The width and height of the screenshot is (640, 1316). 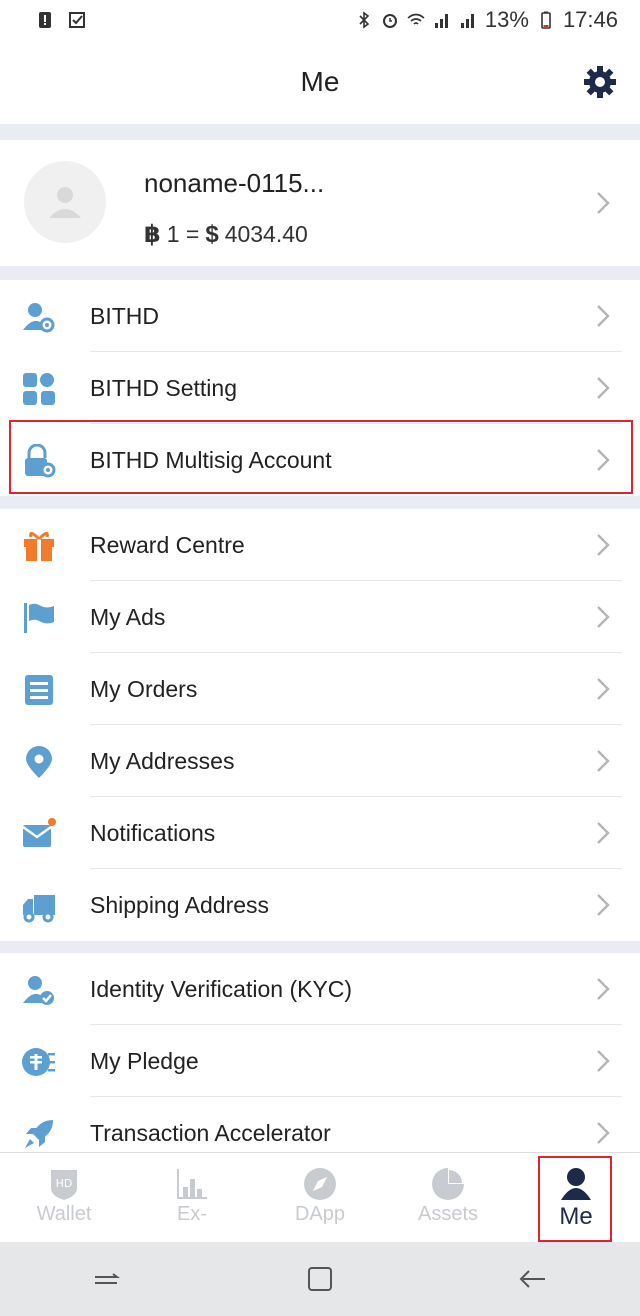 I want to click on tab-wallet: HD Wallet, so click(x=64, y=1197).